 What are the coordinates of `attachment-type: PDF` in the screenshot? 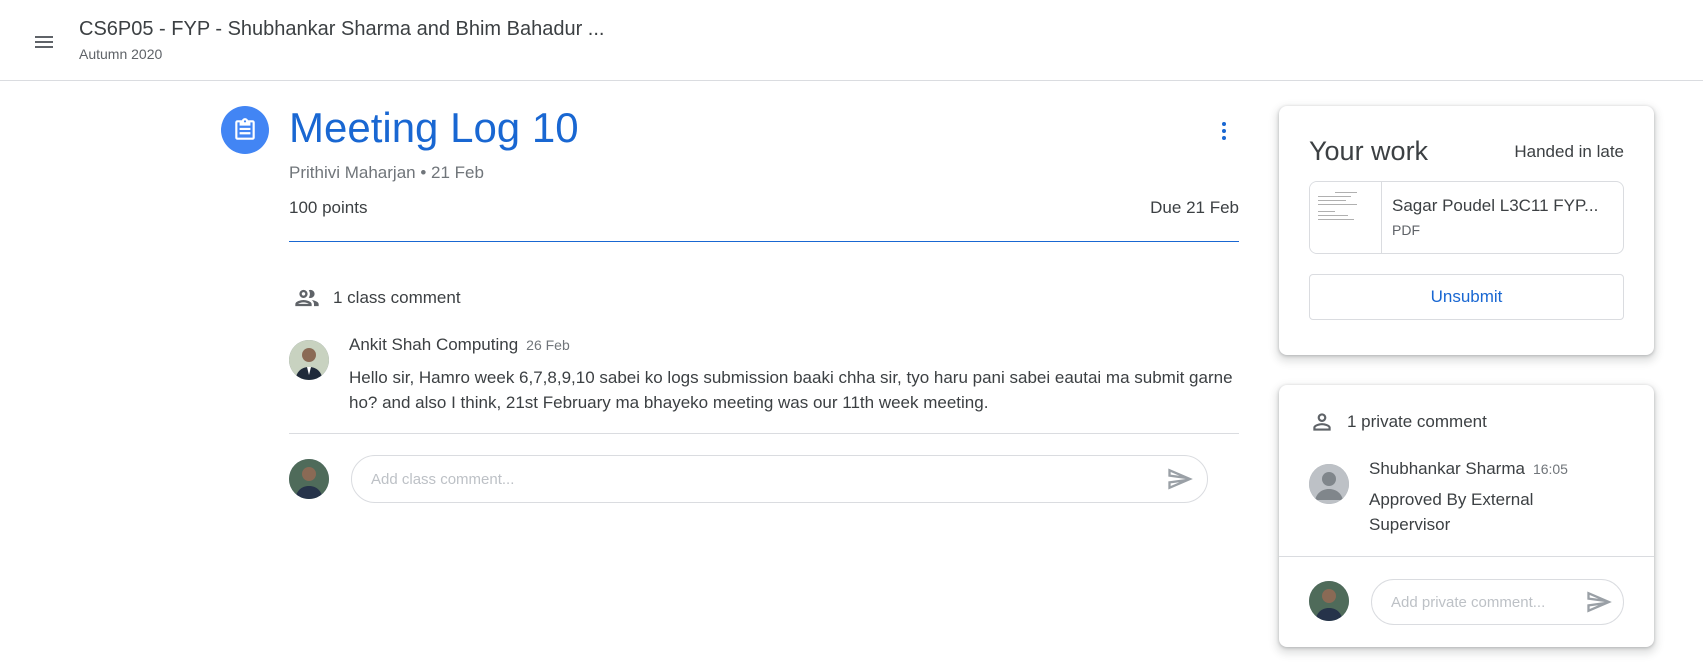 It's located at (1406, 230).